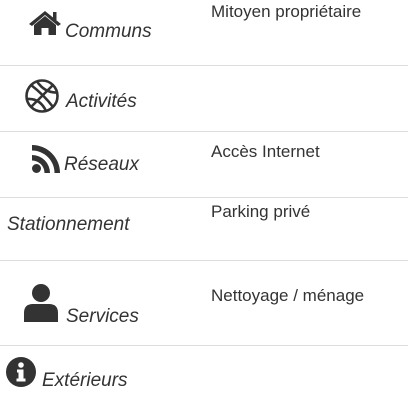 Image resolution: width=408 pixels, height=401 pixels. I want to click on row-header: Stationnement, so click(102, 229).